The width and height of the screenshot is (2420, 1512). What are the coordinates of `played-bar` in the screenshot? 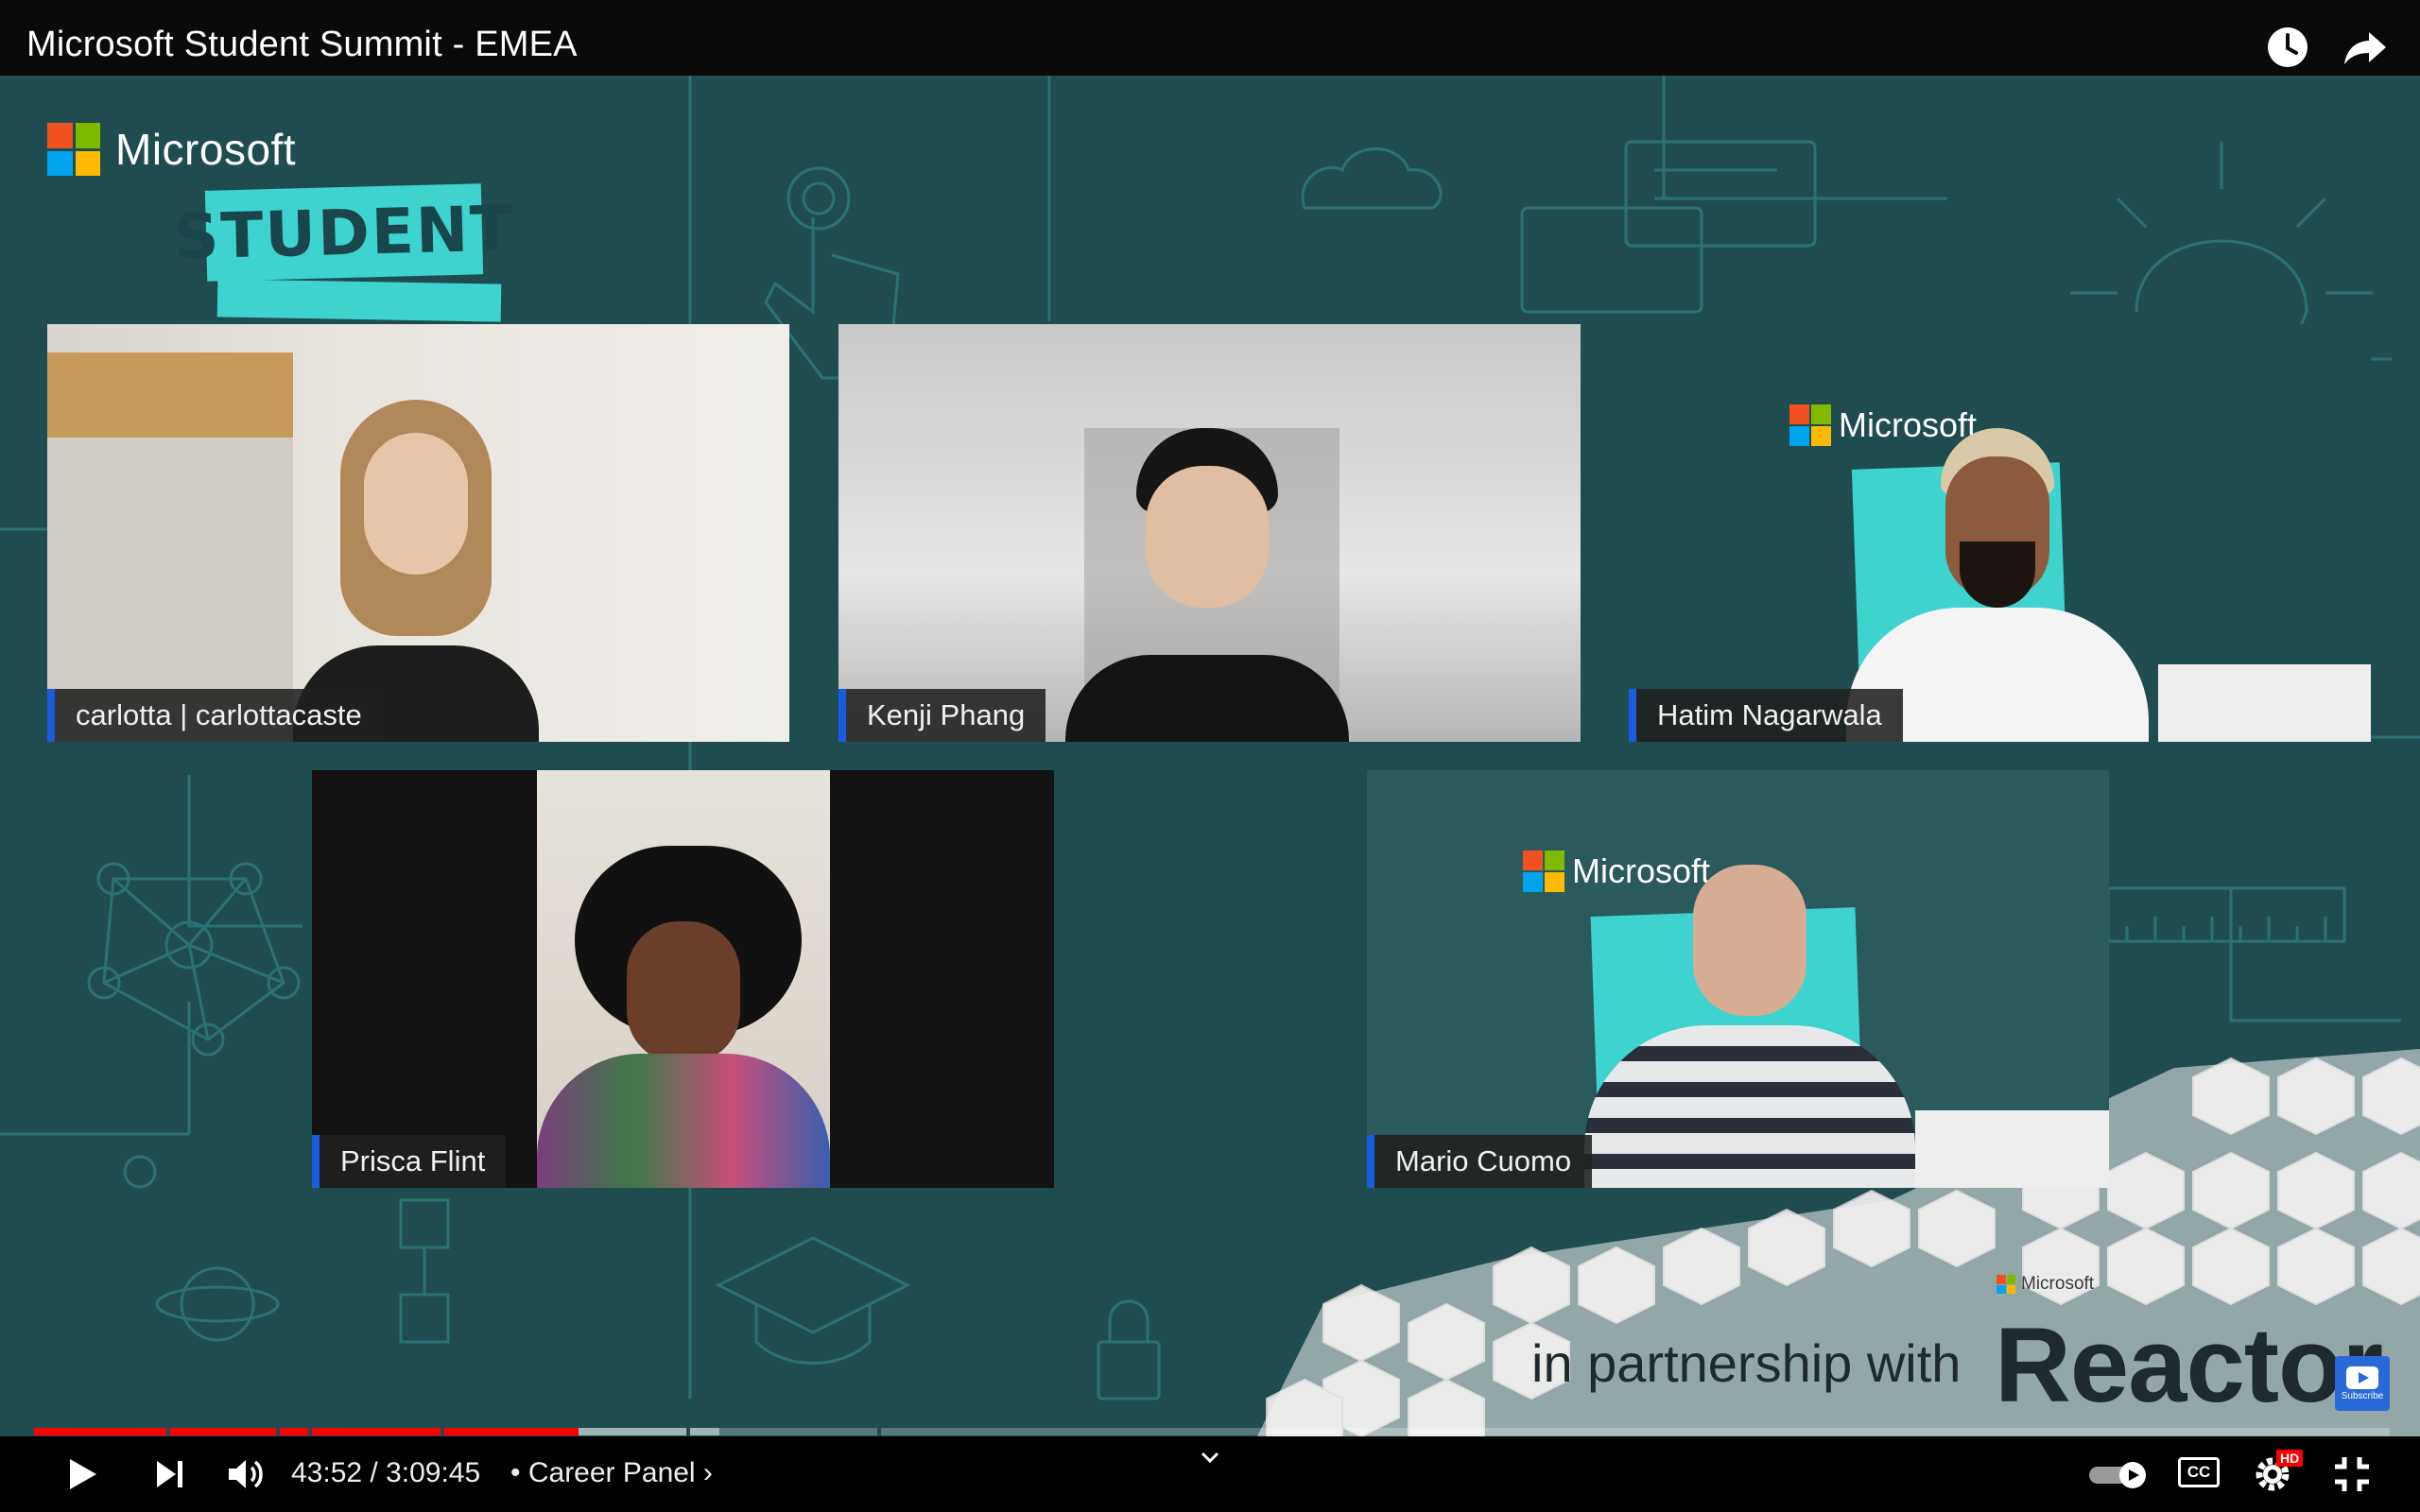 It's located at (306, 1431).